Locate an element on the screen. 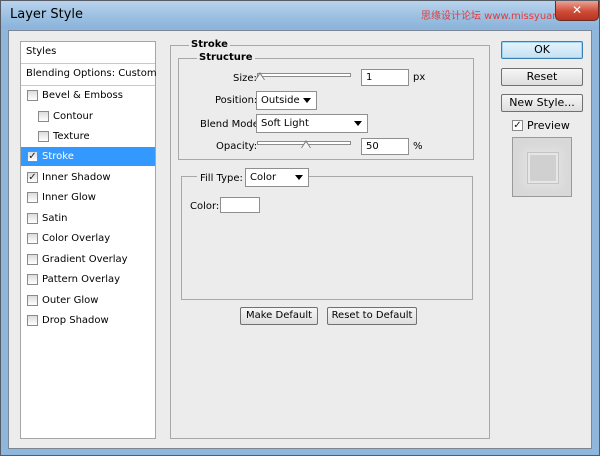 The height and width of the screenshot is (456, 600). stroke-checkbox: ✓ is located at coordinates (32, 156).